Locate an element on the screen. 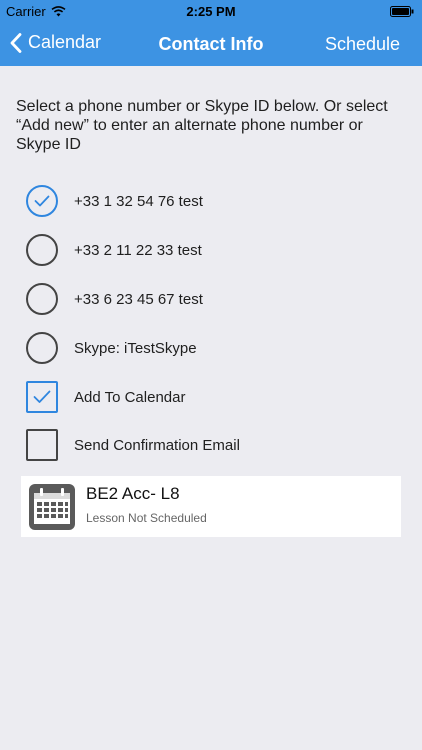 Image resolution: width=422 pixels, height=750 pixels. battery-icon is located at coordinates (402, 12).